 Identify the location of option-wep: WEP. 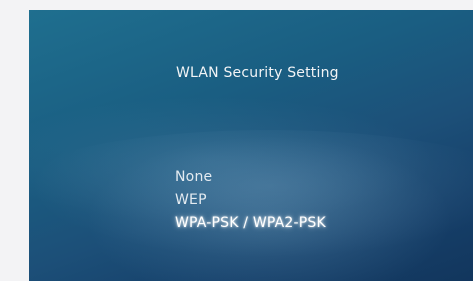
(250, 200).